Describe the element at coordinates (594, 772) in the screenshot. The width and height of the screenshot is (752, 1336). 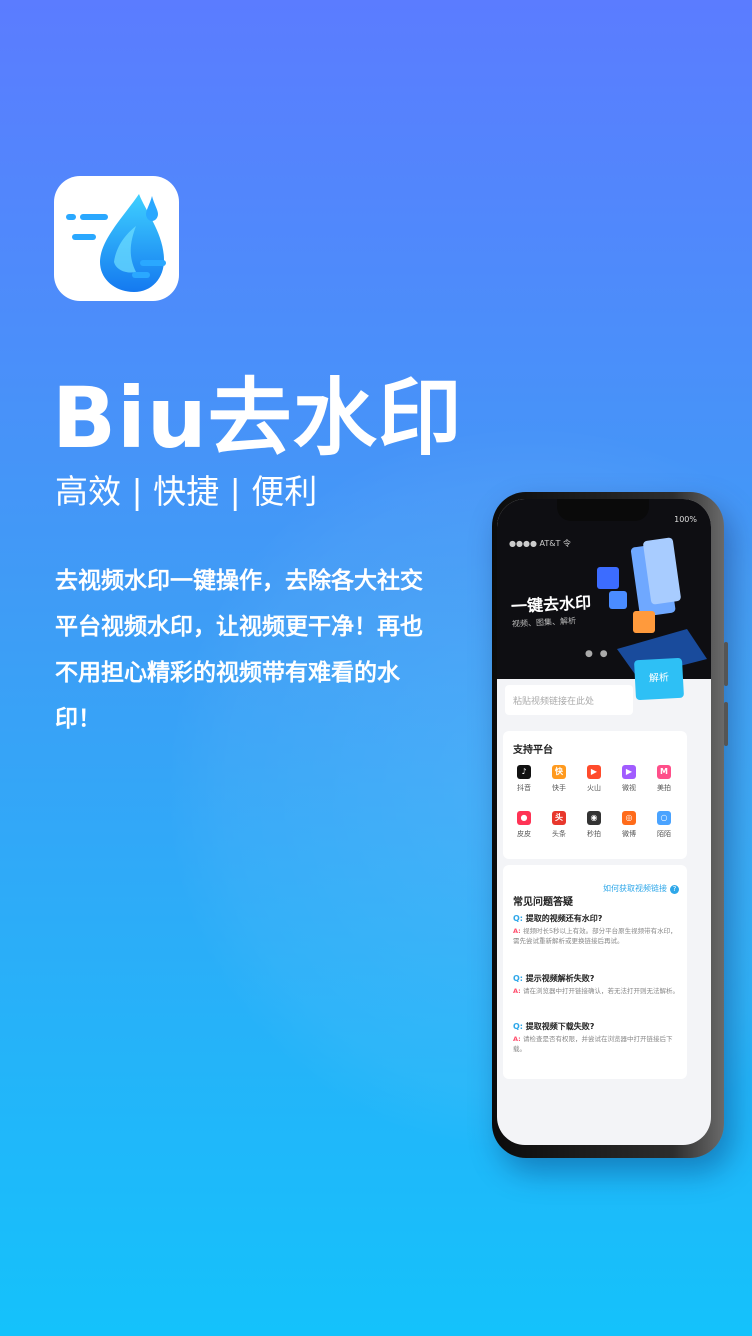
I see `huoshan-icon: ▶` at that location.